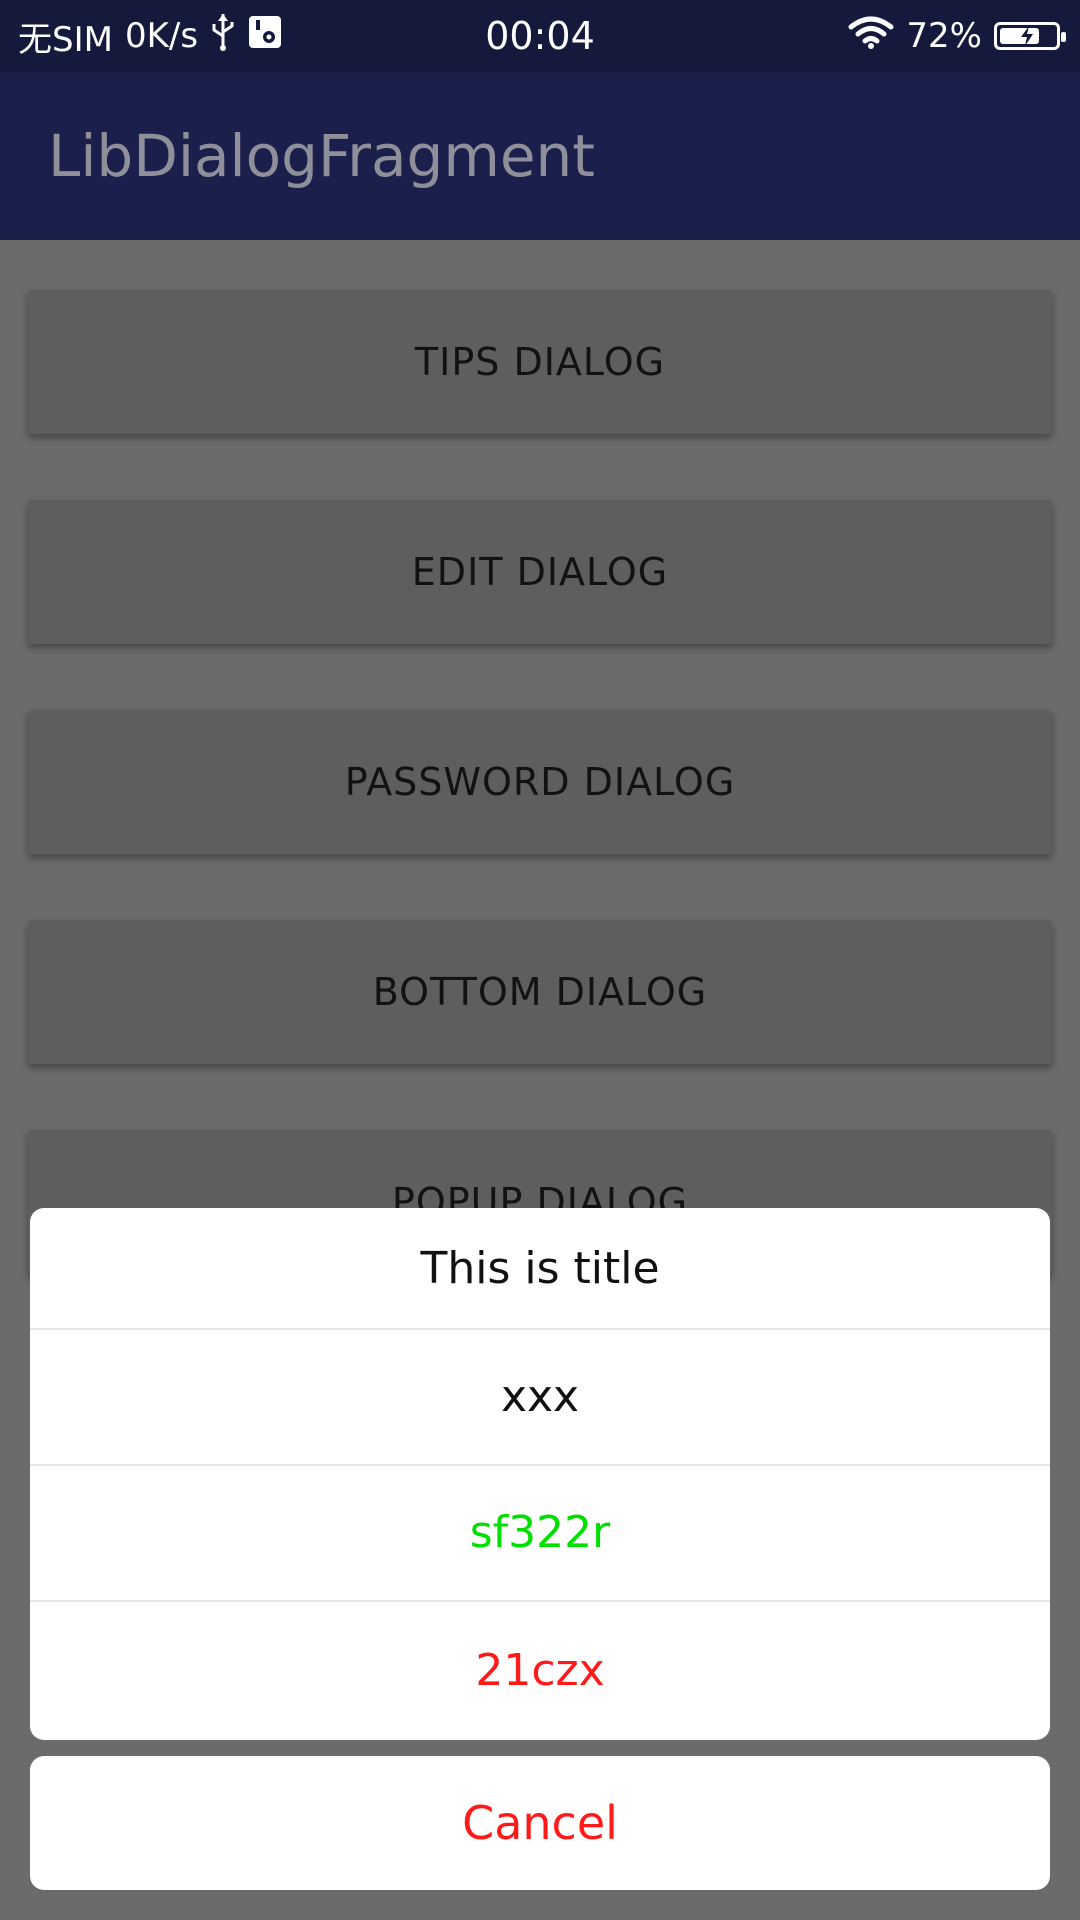 The height and width of the screenshot is (1920, 1080). I want to click on app-title: LibDialogFragment, so click(322, 156).